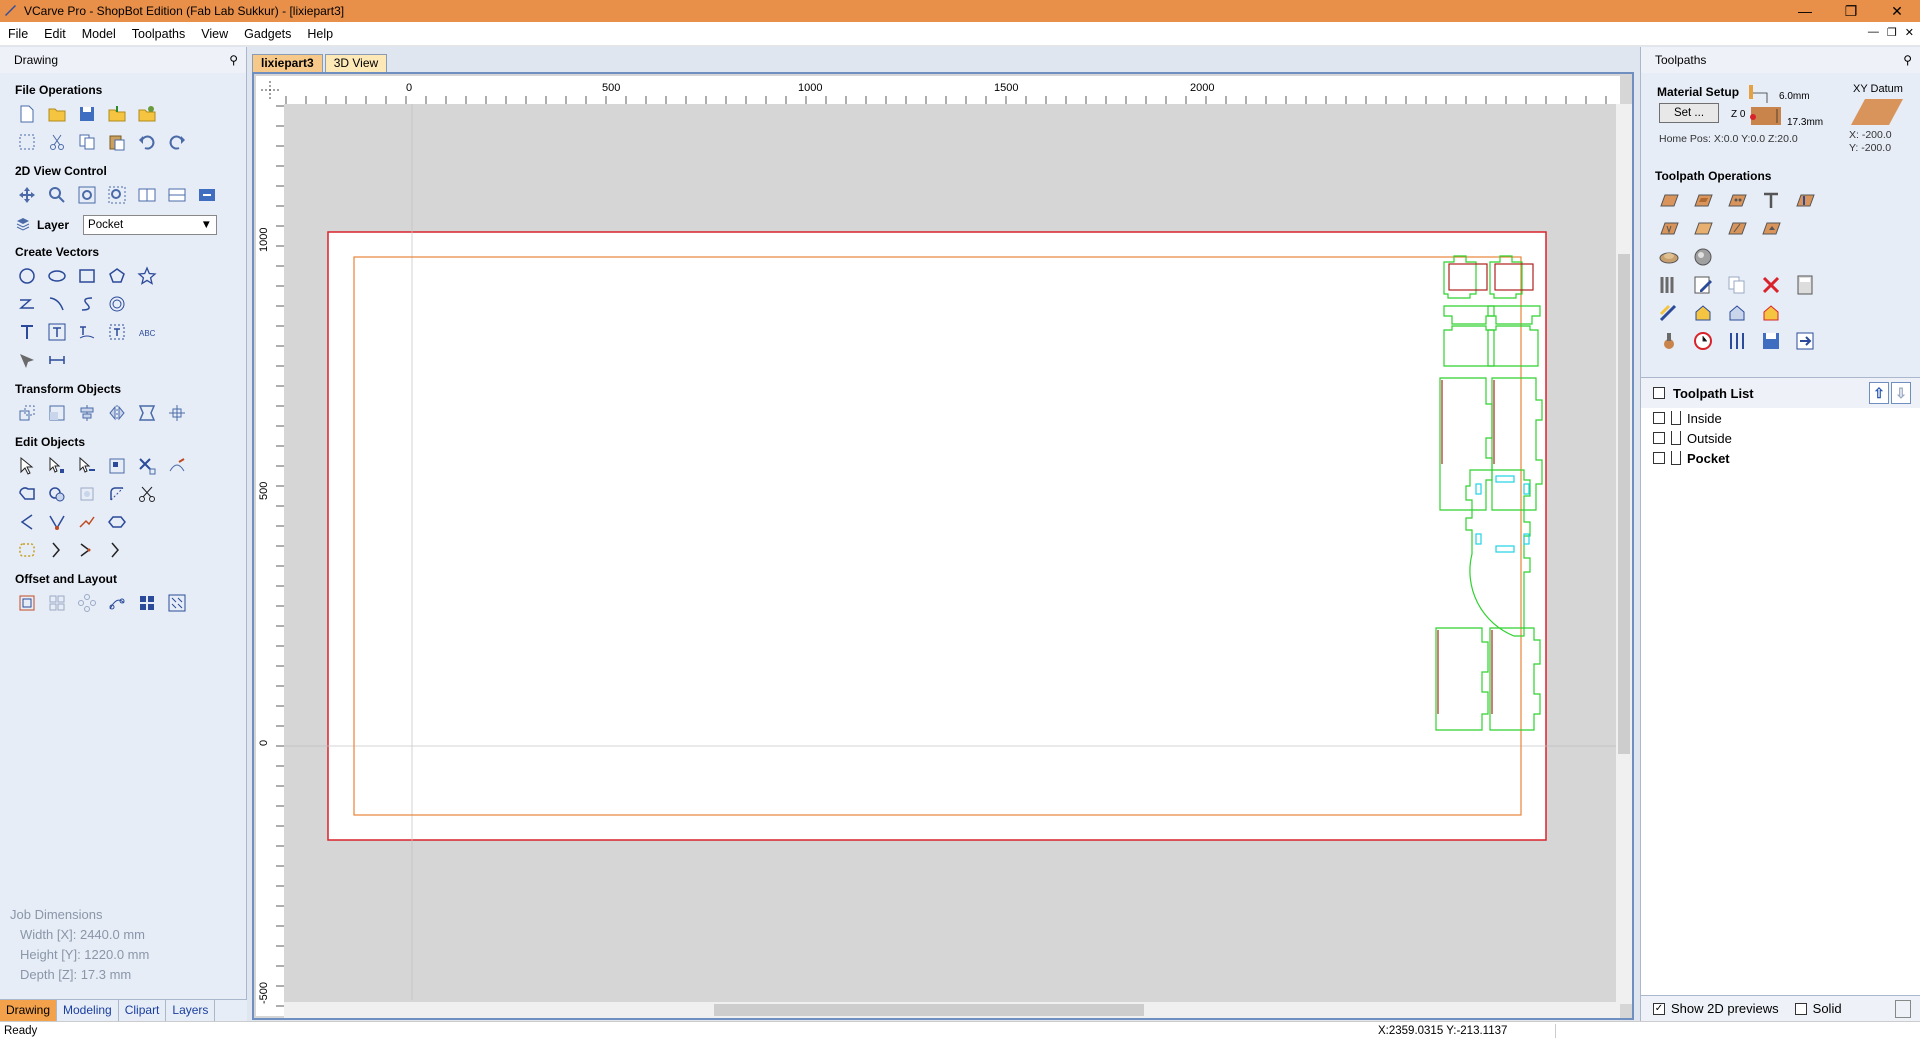 The image size is (1920, 1039). Describe the element at coordinates (1669, 257) in the screenshot. I see `3d-roughing-icon` at that location.